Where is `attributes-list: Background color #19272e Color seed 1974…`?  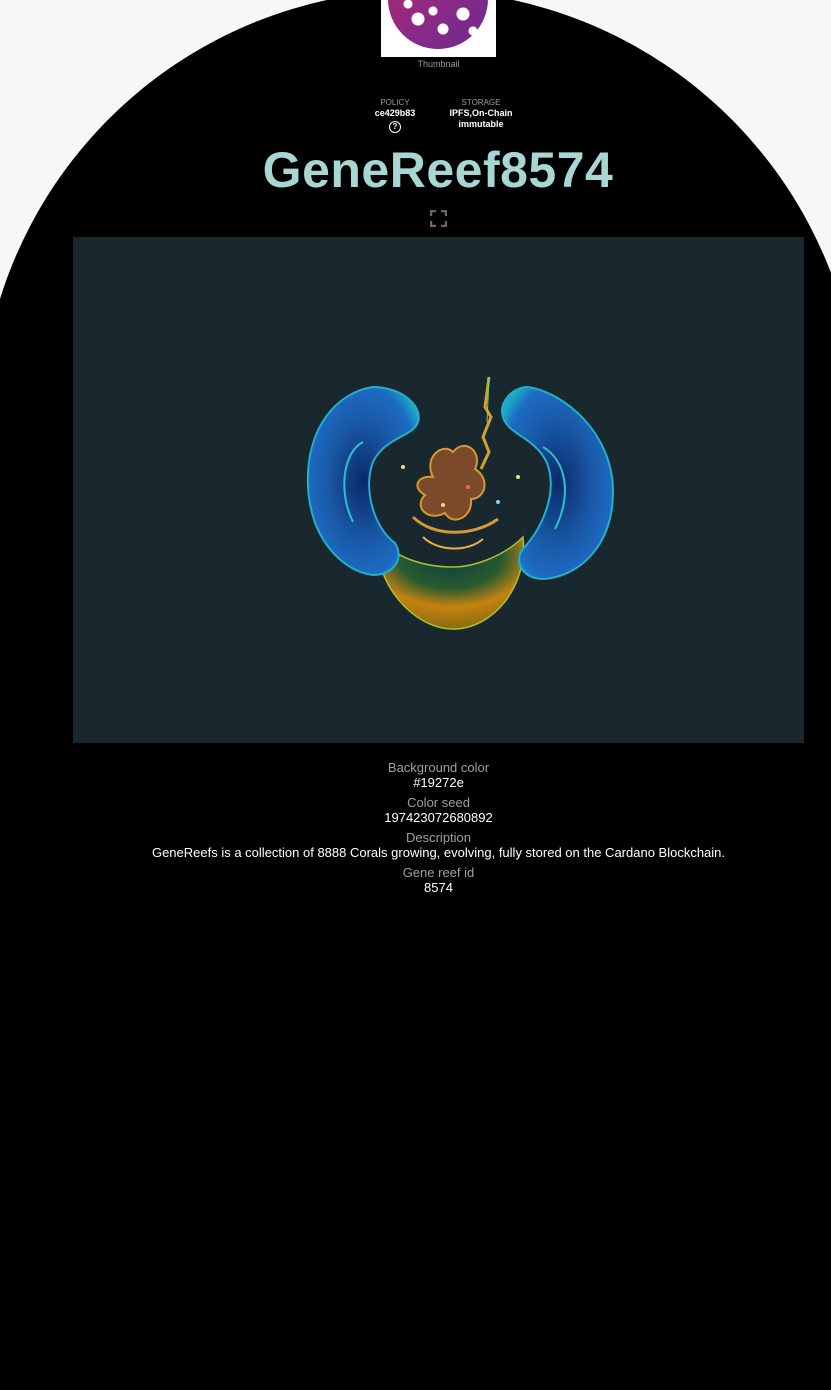 attributes-list: Background color #19272e Color seed 1974… is located at coordinates (415, 825).